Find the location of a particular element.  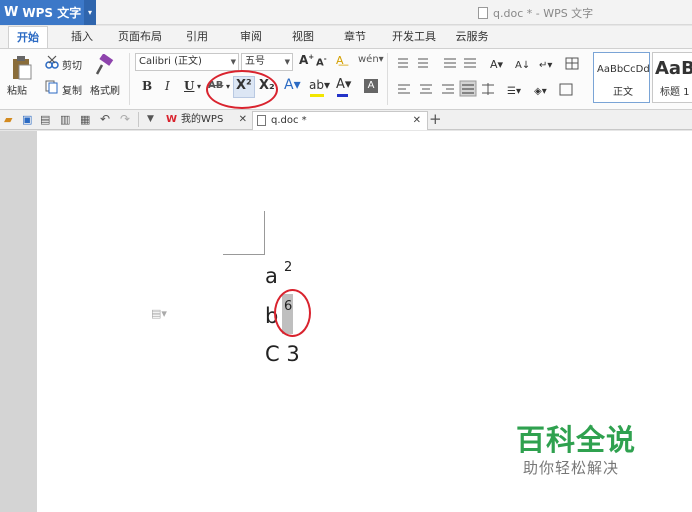

doc-line-a: a is located at coordinates (271, 276).